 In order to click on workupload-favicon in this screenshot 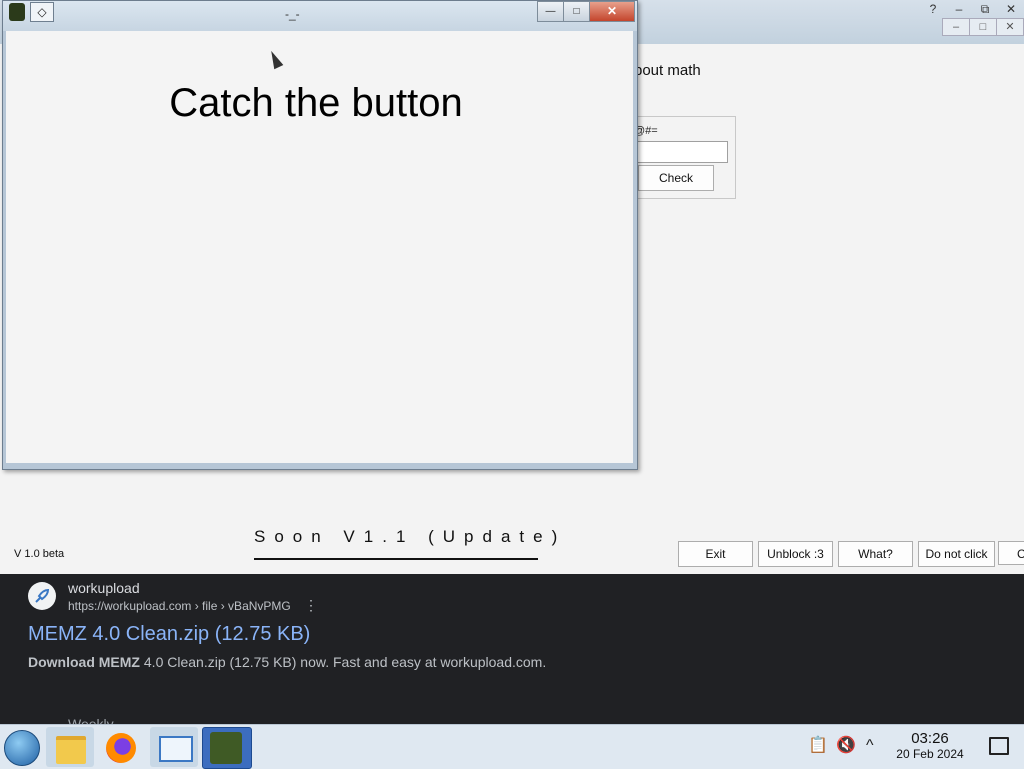, I will do `click(42, 596)`.